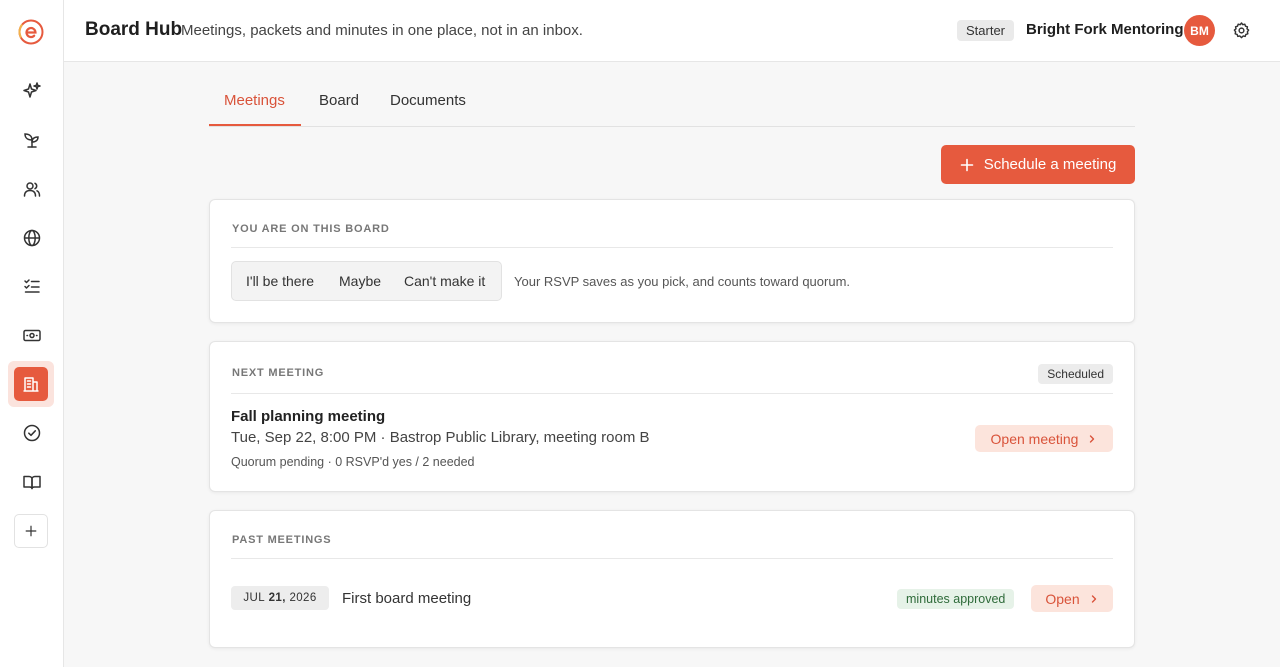  Describe the element at coordinates (1062, 598) in the screenshot. I see `open-label: Open` at that location.